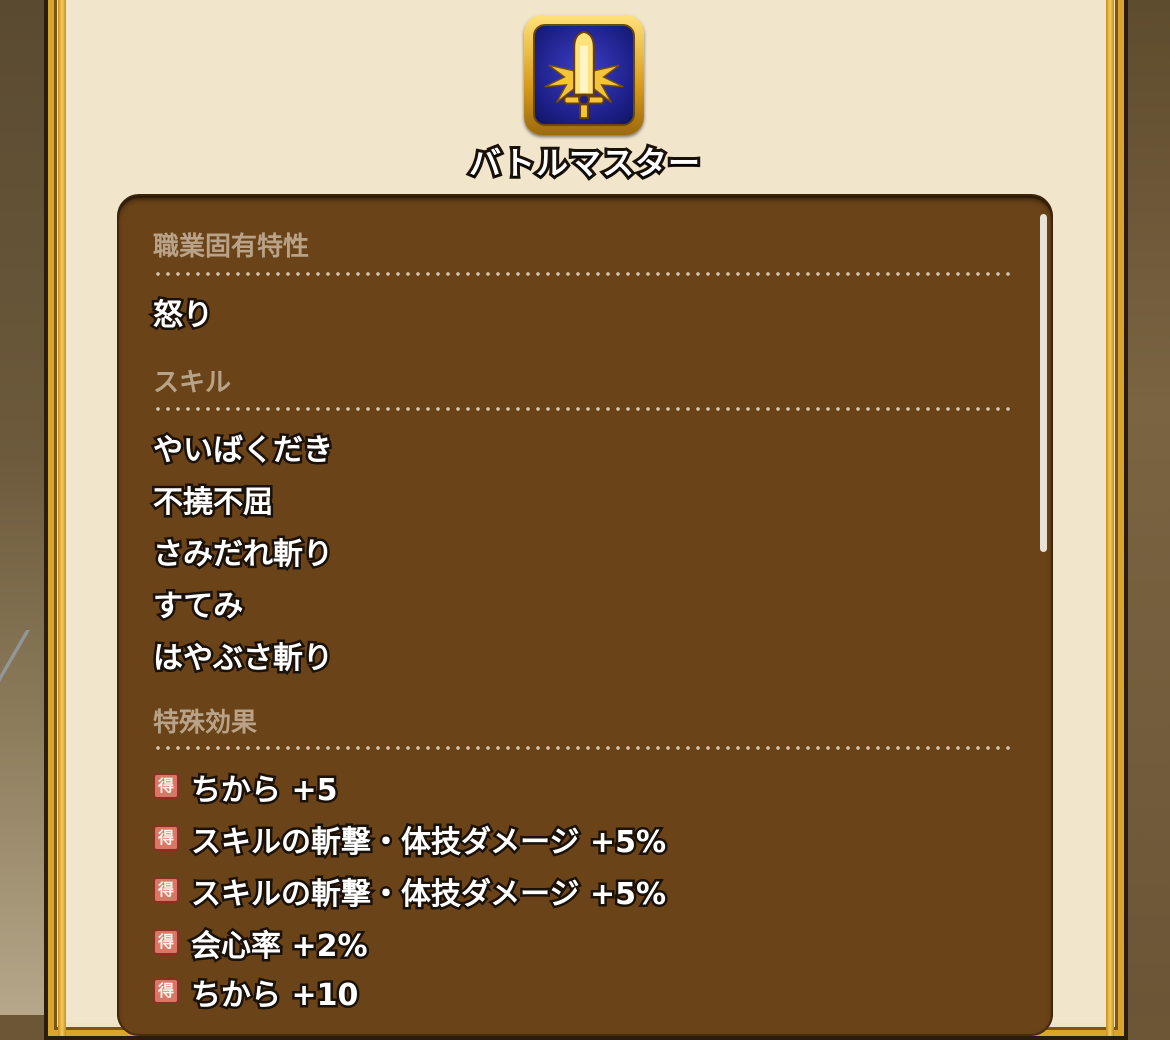 The height and width of the screenshot is (1040, 1170). I want to click on skill-item: はやぶさ斬り, so click(243, 659).